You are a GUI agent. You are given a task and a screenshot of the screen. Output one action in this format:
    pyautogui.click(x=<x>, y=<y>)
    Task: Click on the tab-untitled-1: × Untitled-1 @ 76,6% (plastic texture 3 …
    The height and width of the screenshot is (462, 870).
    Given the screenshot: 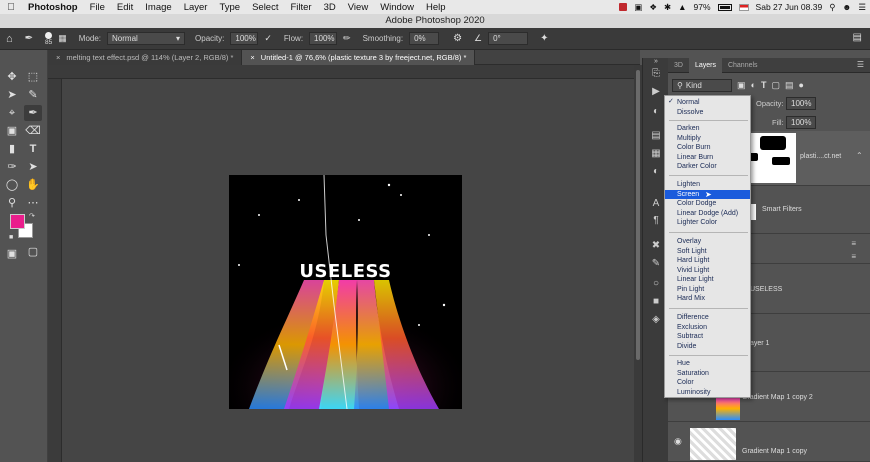 What is the action you would take?
    pyautogui.click(x=359, y=57)
    